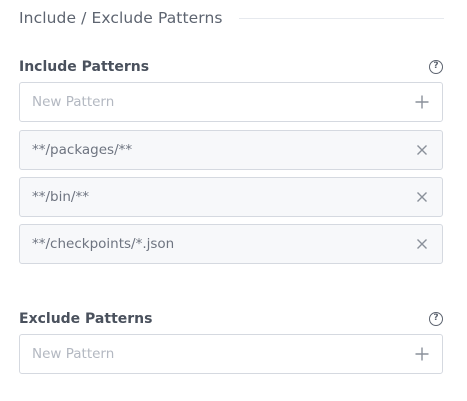 This screenshot has width=467, height=401. Describe the element at coordinates (221, 102) in the screenshot. I see `include-new-pattern-input` at that location.